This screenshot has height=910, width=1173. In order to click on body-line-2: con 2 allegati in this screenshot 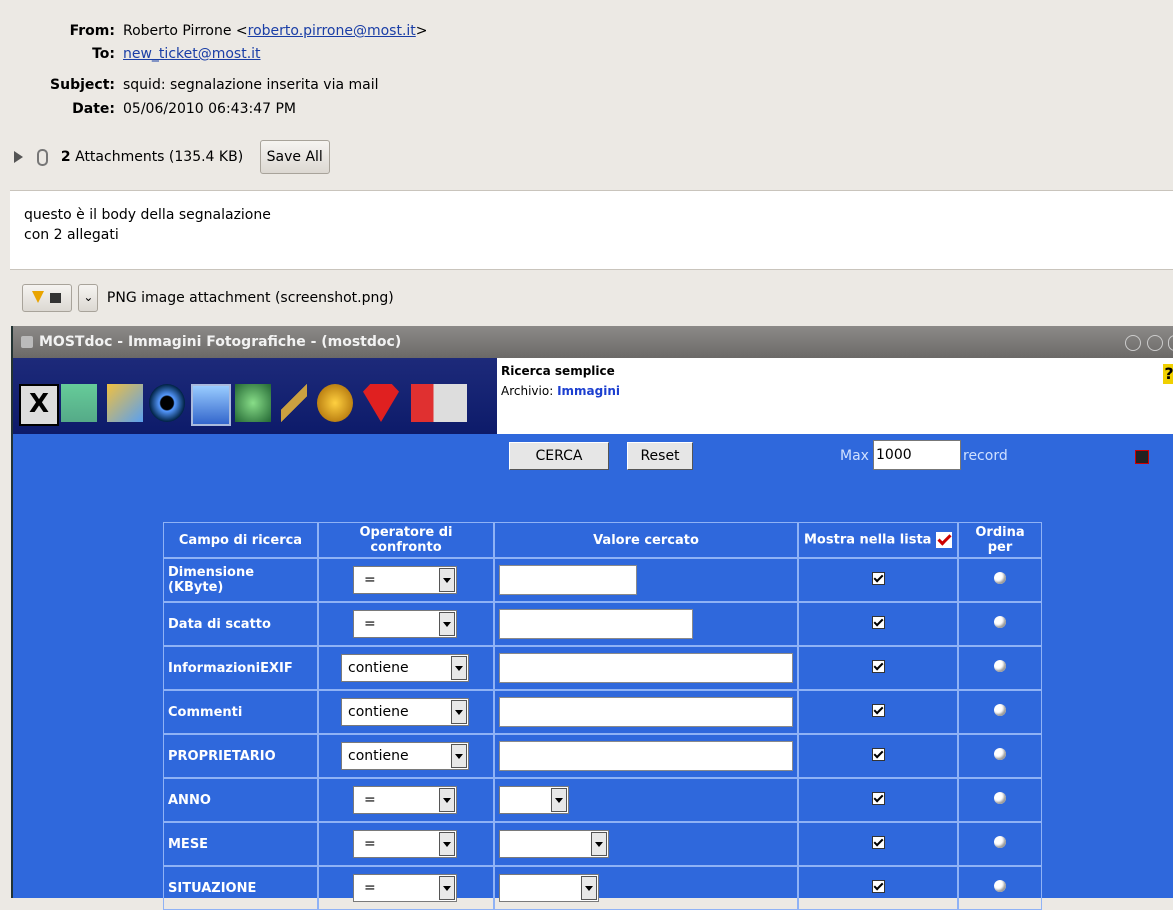, I will do `click(71, 235)`.